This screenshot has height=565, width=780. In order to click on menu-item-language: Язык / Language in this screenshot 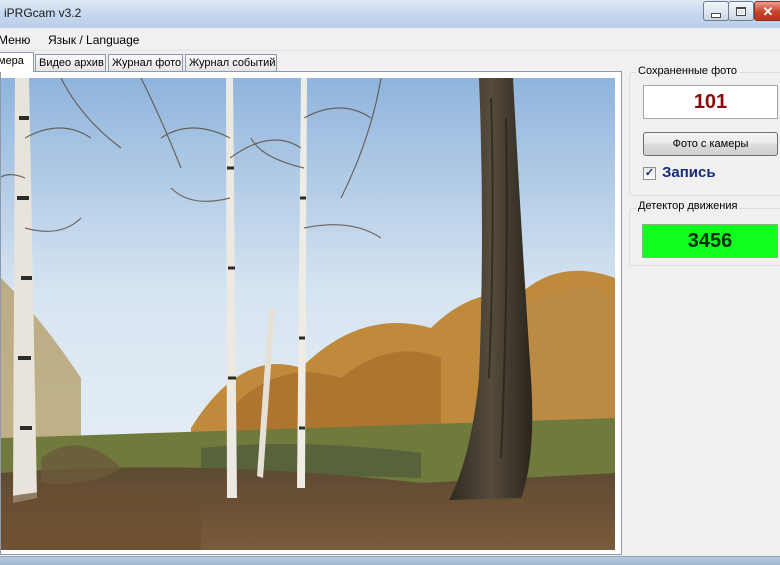, I will do `click(93, 40)`.